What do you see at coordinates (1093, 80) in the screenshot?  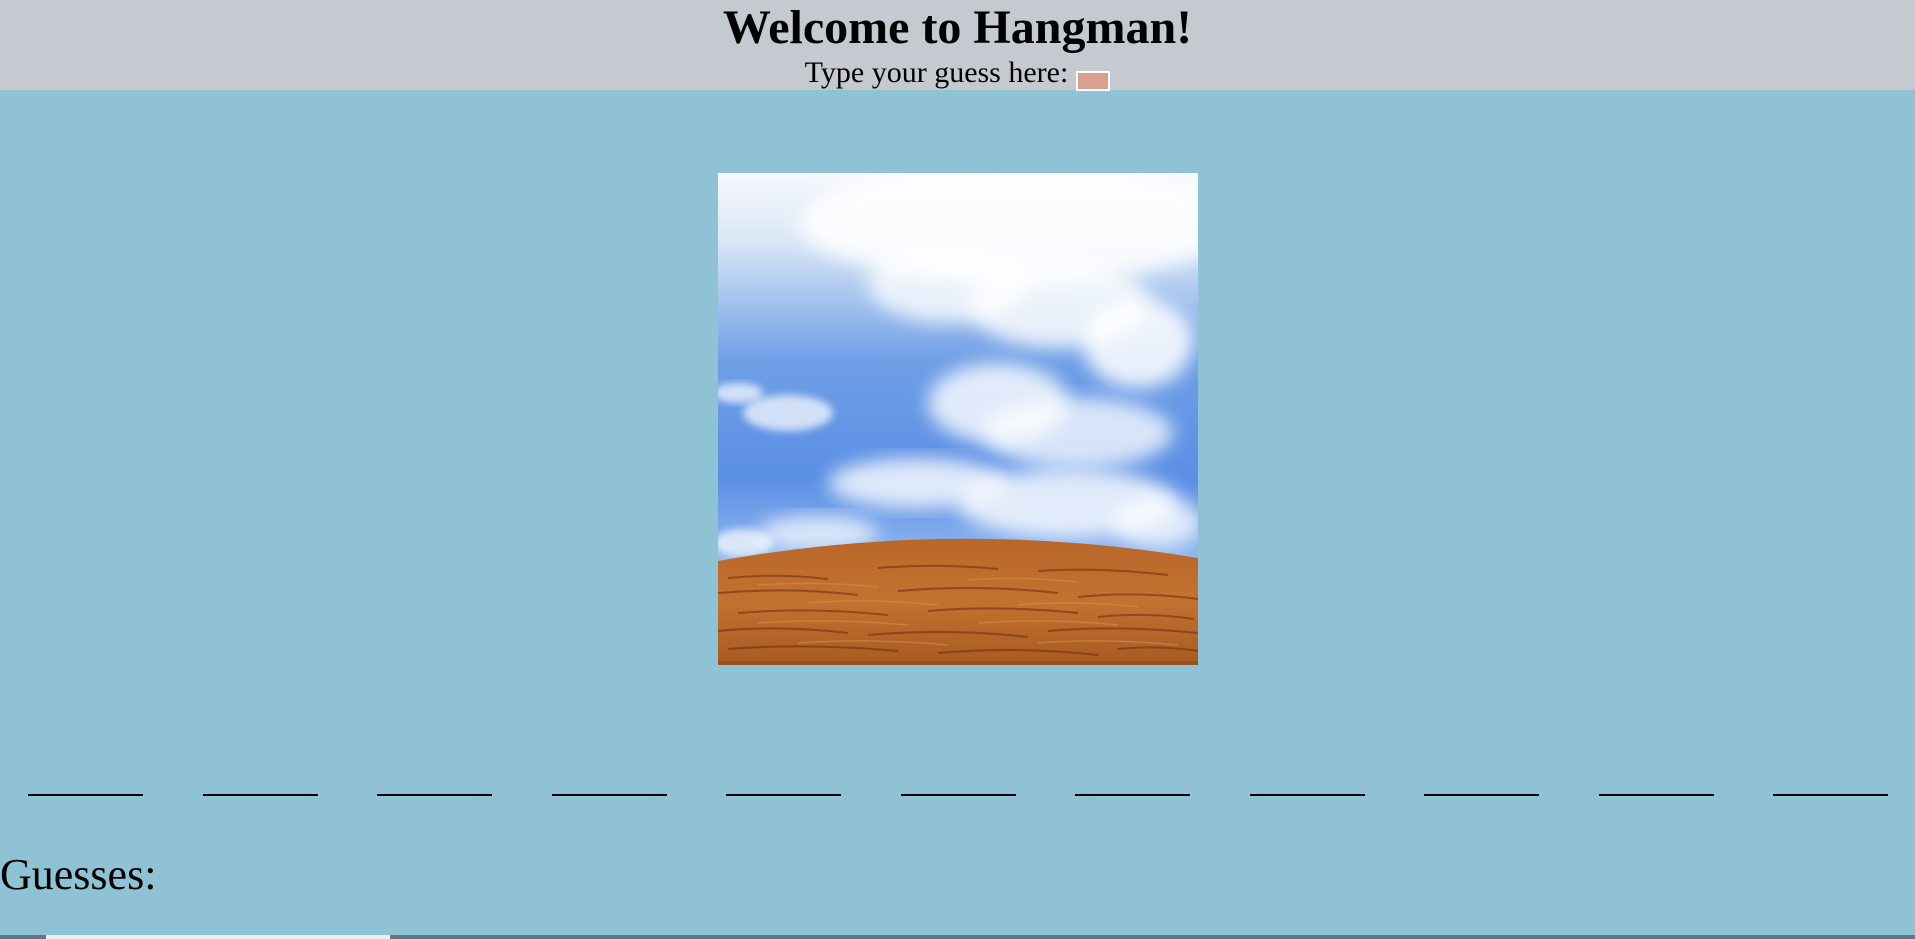 I see `guess-input` at bounding box center [1093, 80].